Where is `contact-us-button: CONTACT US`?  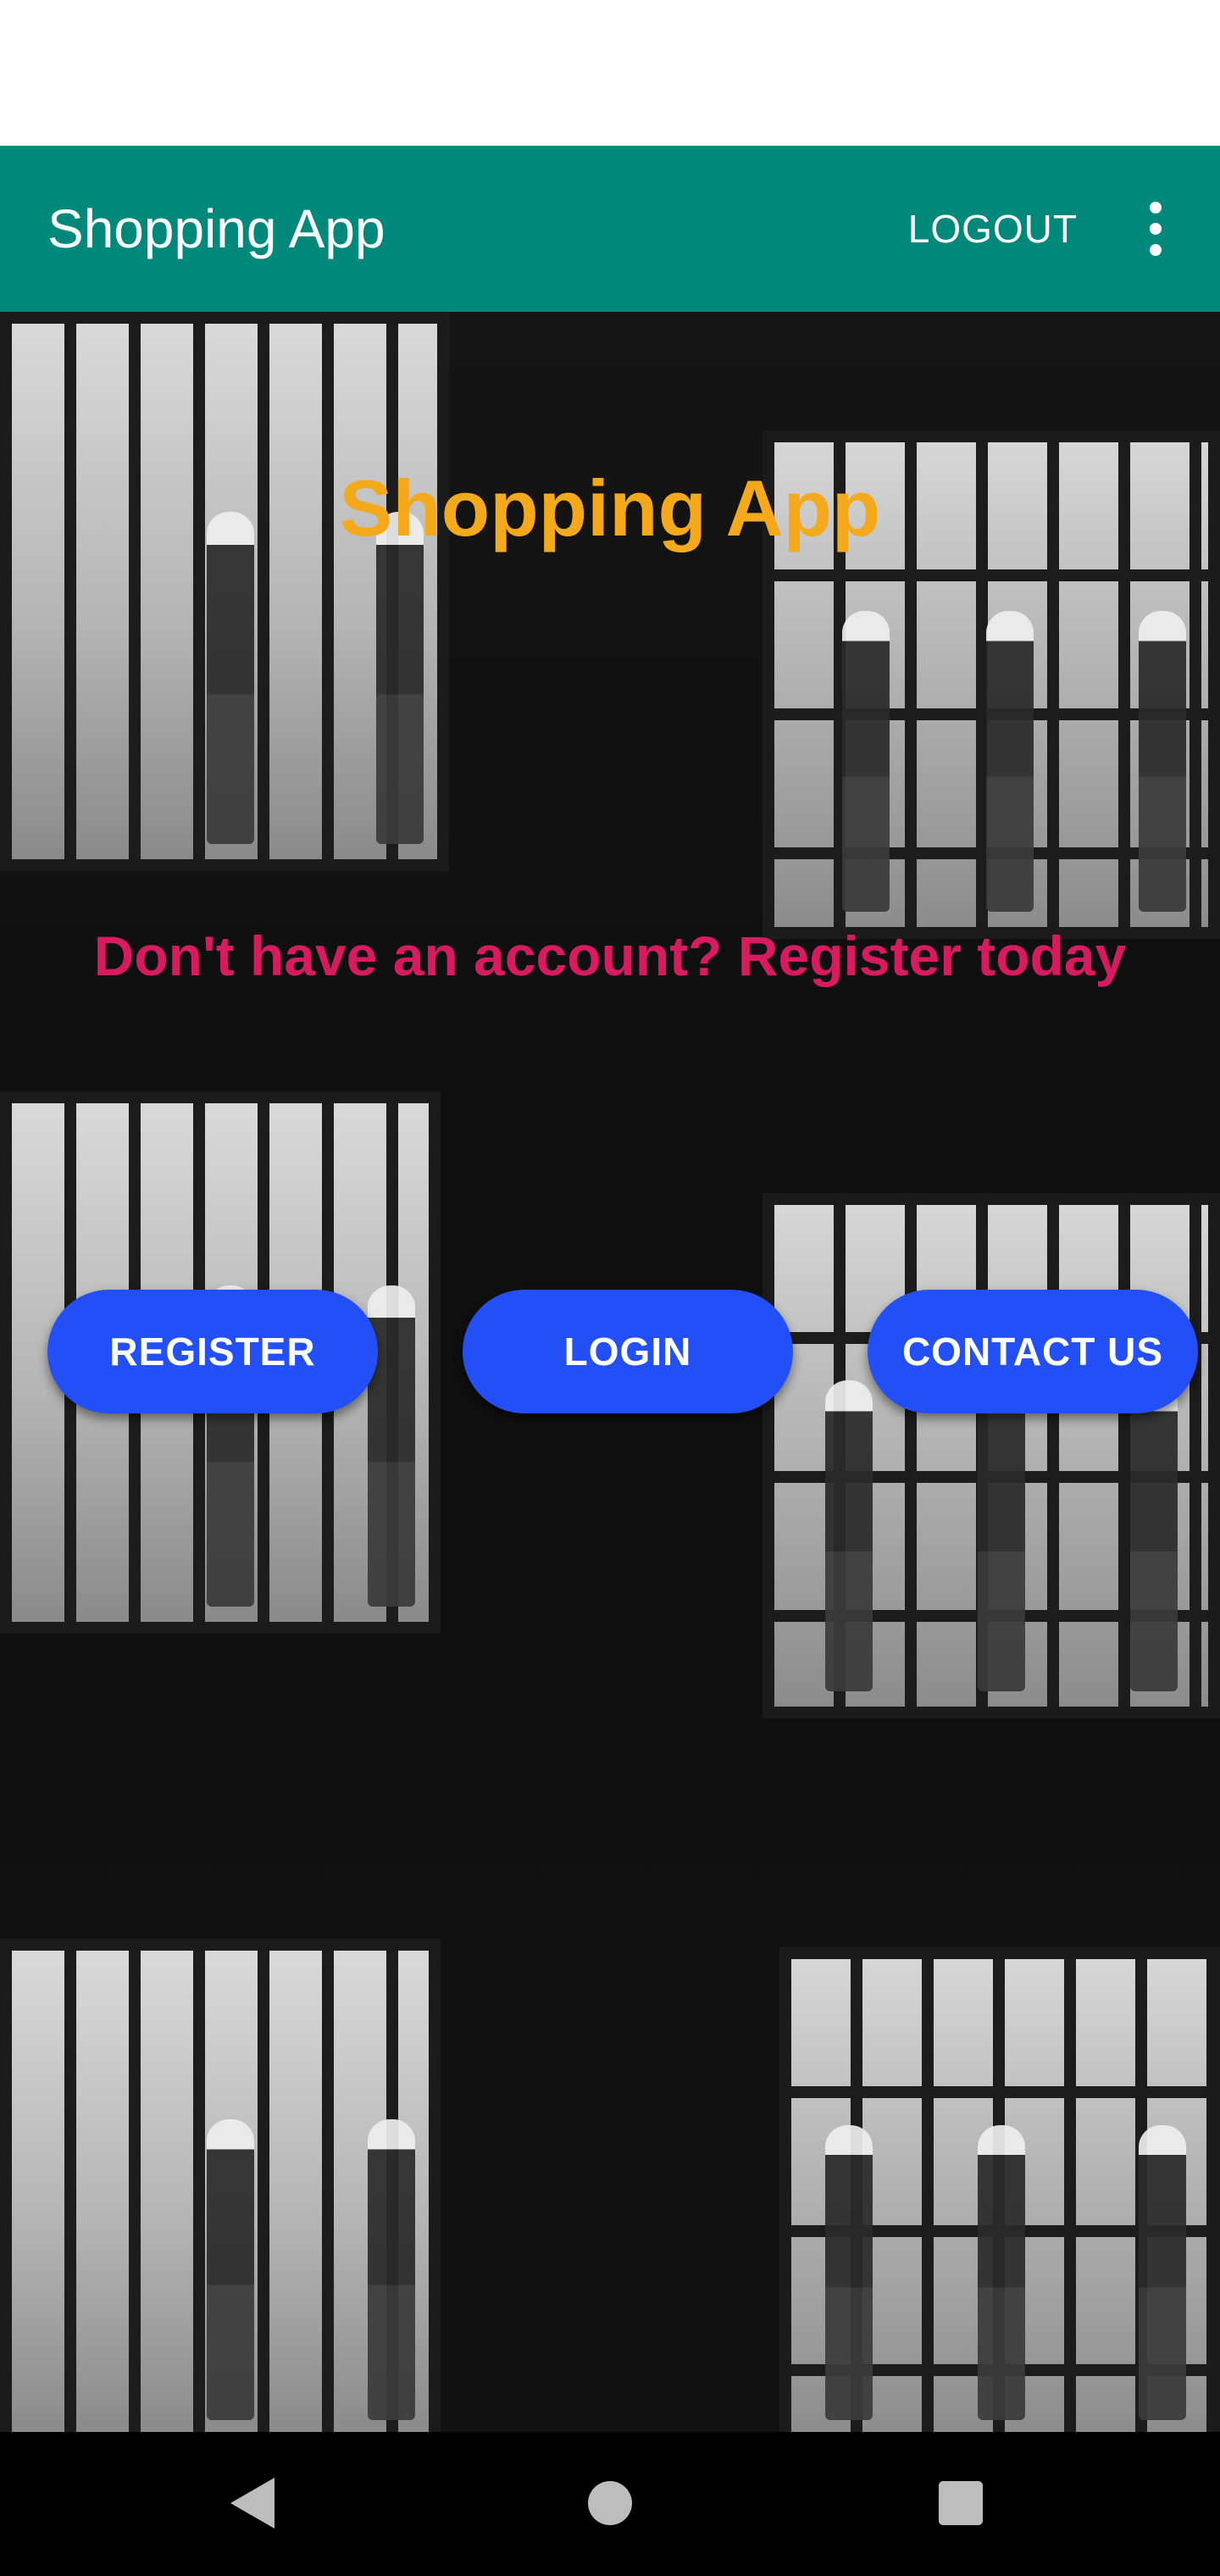
contact-us-button: CONTACT US is located at coordinates (1033, 1351).